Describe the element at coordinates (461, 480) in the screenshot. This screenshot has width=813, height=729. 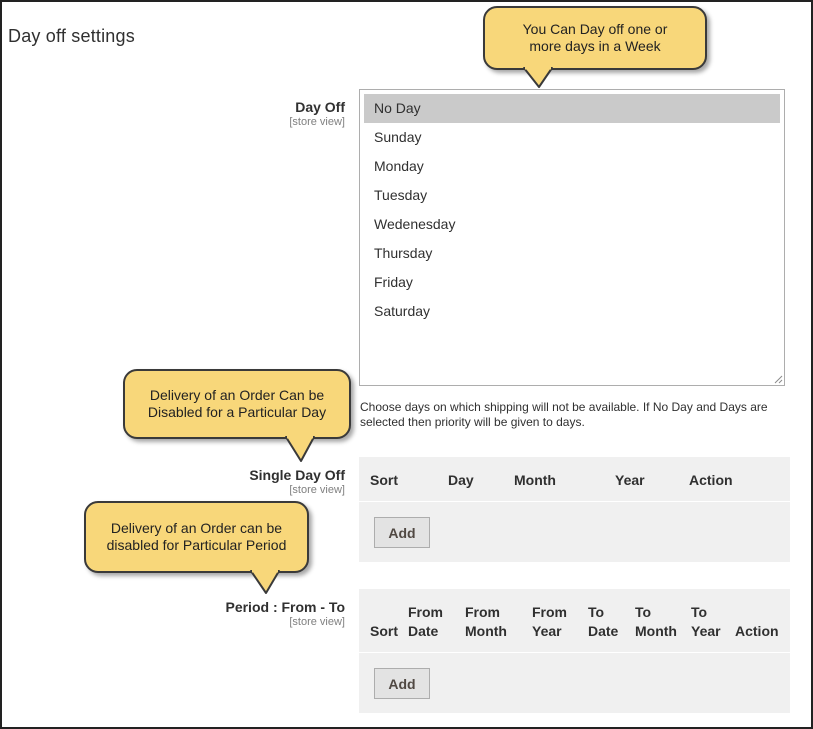
I see `column-header-day: Day` at that location.